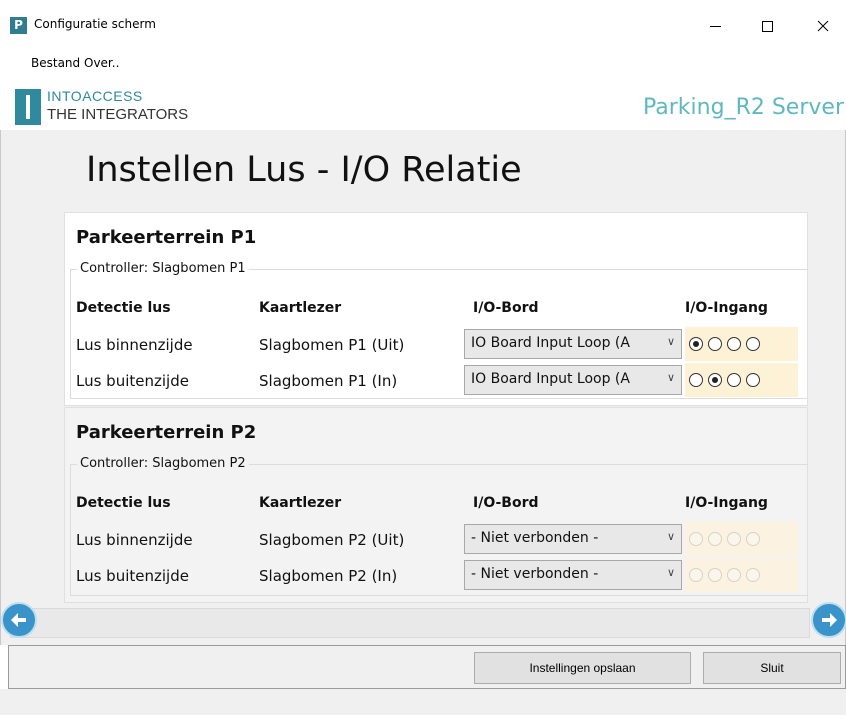 The height and width of the screenshot is (715, 846). What do you see at coordinates (166, 237) in the screenshot?
I see `section-title: Parkeerterrein P1` at bounding box center [166, 237].